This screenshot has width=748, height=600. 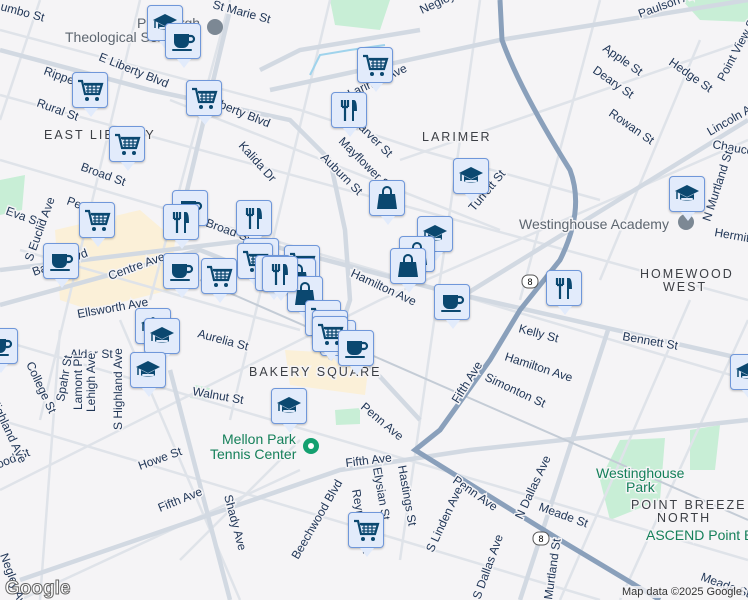 What do you see at coordinates (688, 505) in the screenshot?
I see `neighborhood-label: POINT BREEZE` at bounding box center [688, 505].